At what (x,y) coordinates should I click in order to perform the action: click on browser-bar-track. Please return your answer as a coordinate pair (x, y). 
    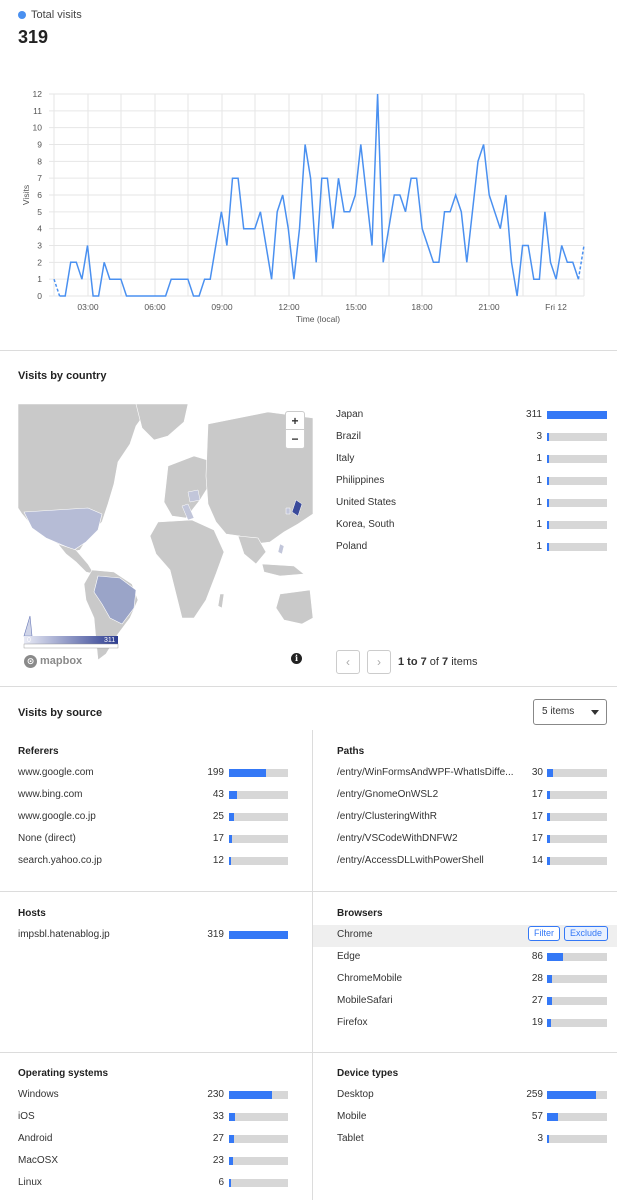
    Looking at the image, I should click on (577, 979).